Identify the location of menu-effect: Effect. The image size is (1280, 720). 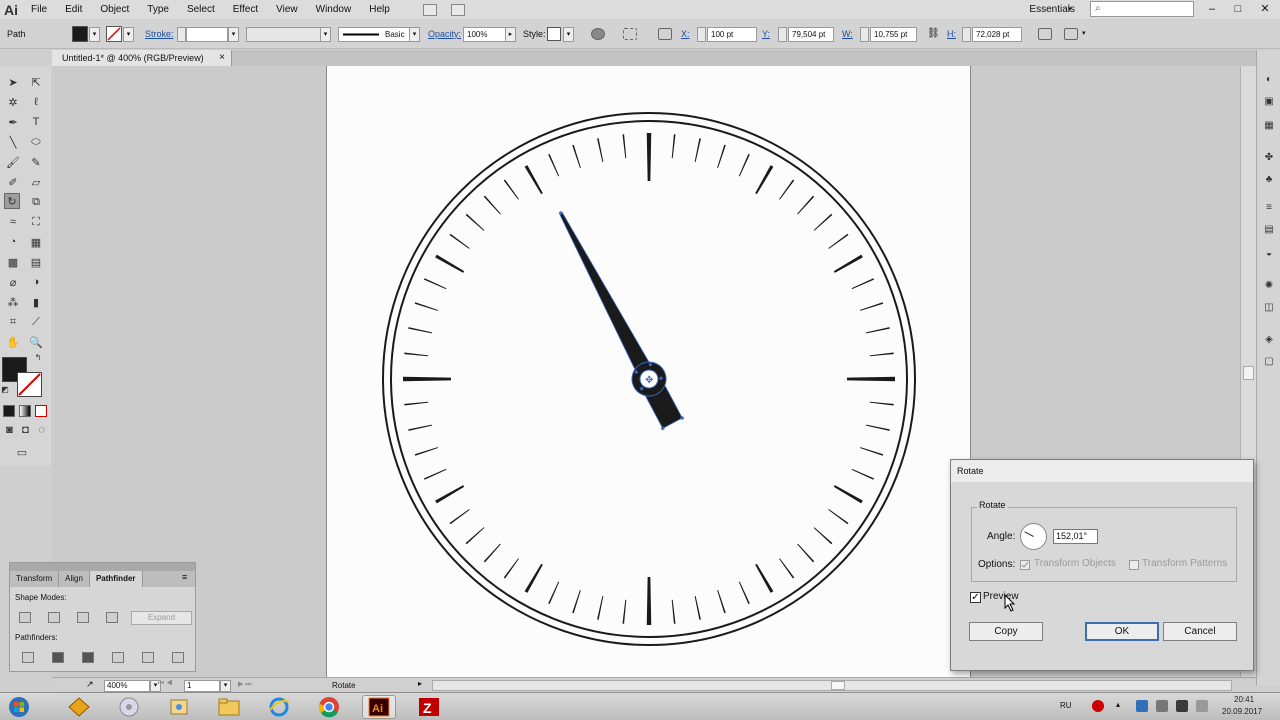
(245, 9).